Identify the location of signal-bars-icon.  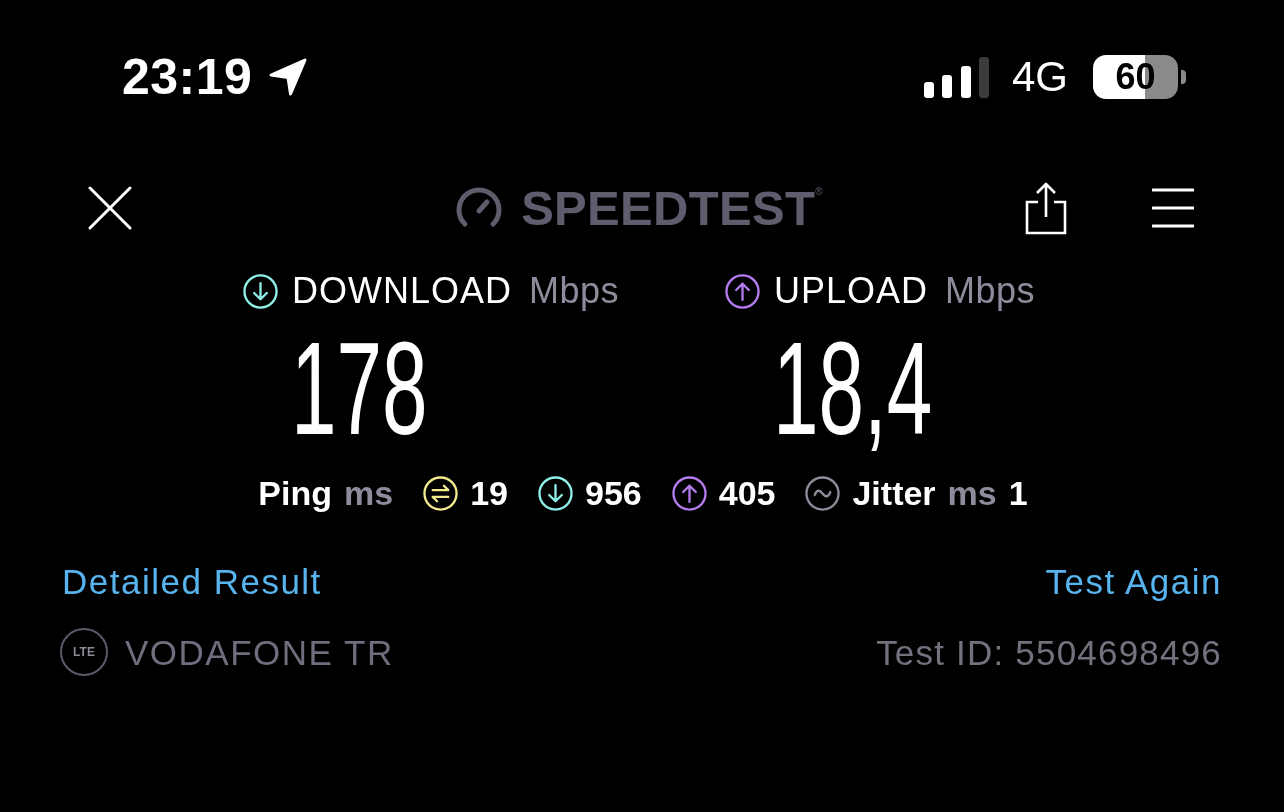
(956, 77).